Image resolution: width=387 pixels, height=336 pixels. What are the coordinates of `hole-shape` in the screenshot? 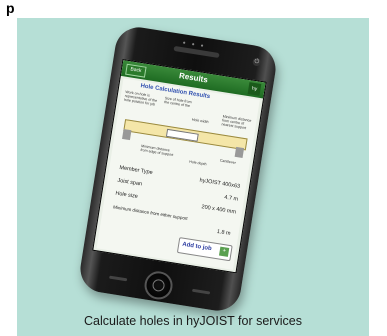 It's located at (182, 135).